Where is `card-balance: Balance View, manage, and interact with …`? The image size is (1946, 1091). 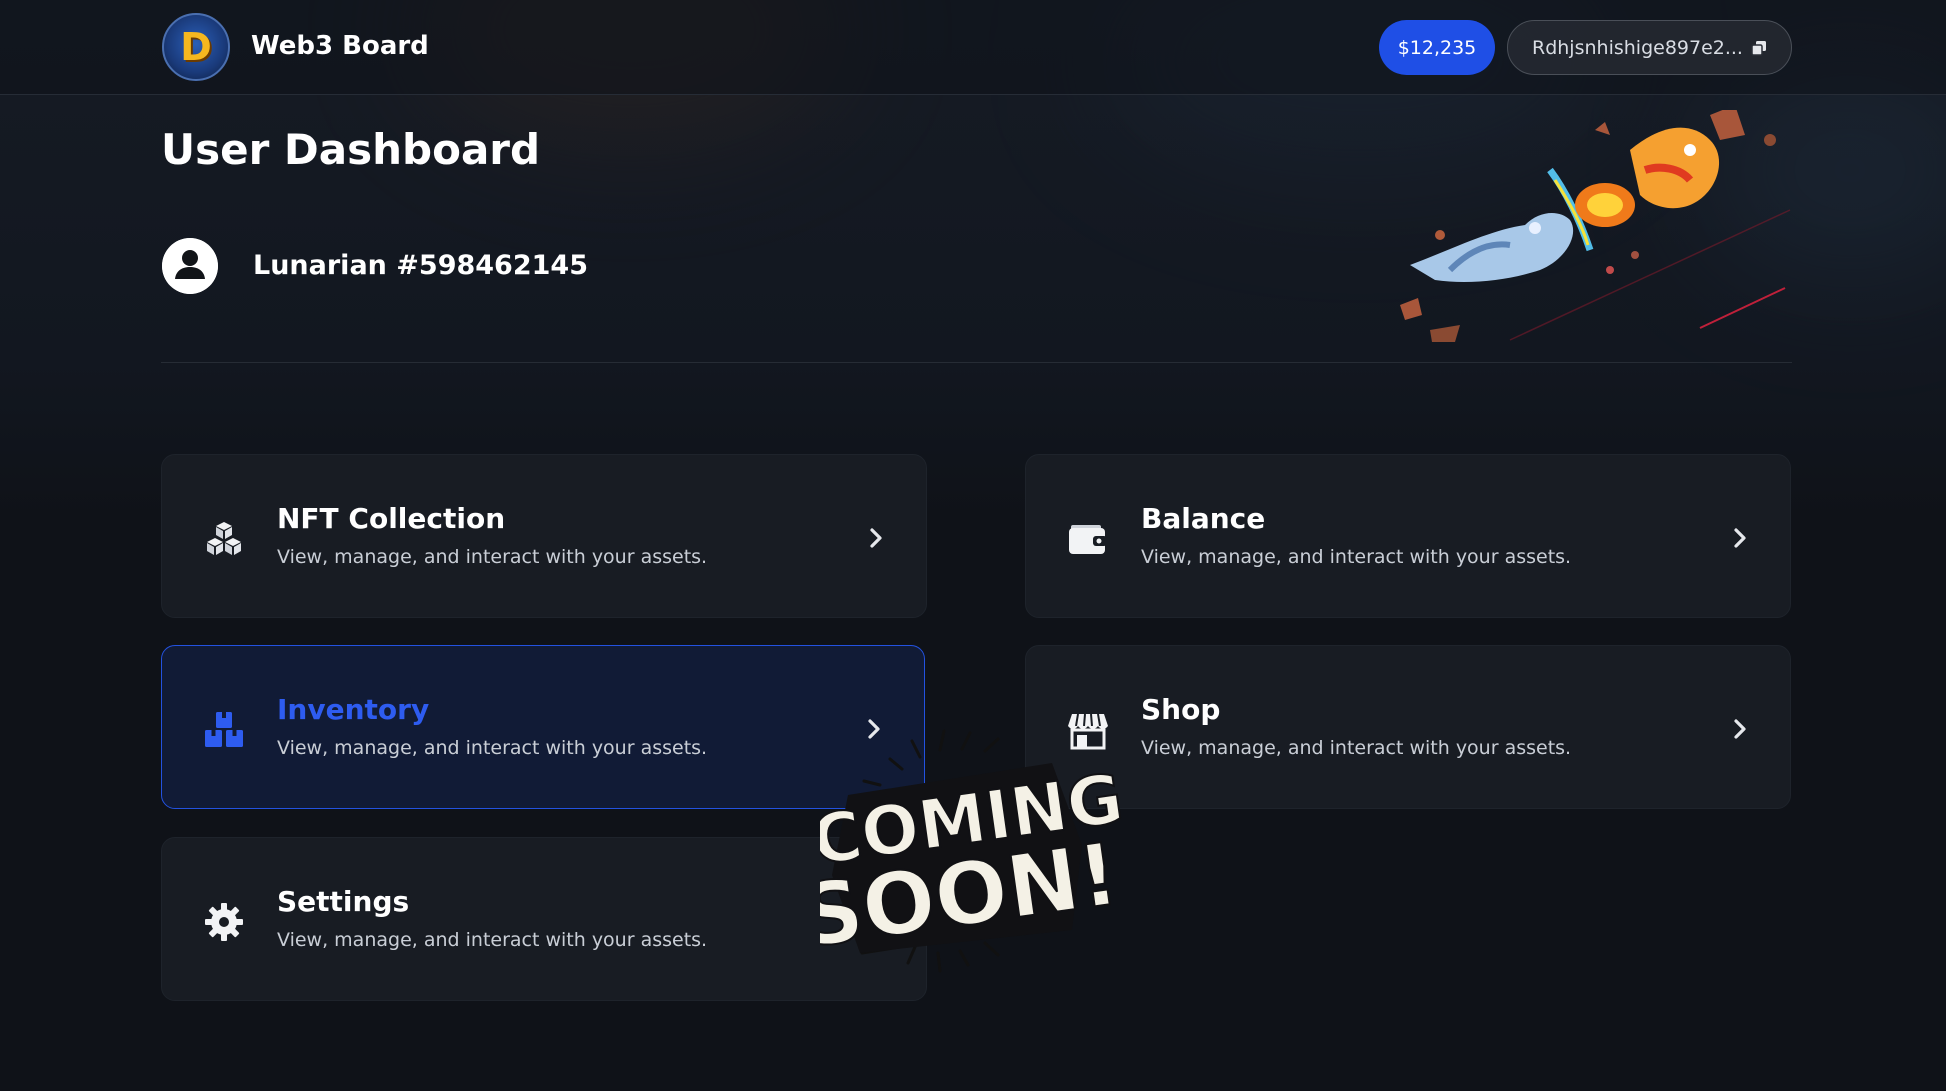 card-balance: Balance View, manage, and interact with … is located at coordinates (1408, 536).